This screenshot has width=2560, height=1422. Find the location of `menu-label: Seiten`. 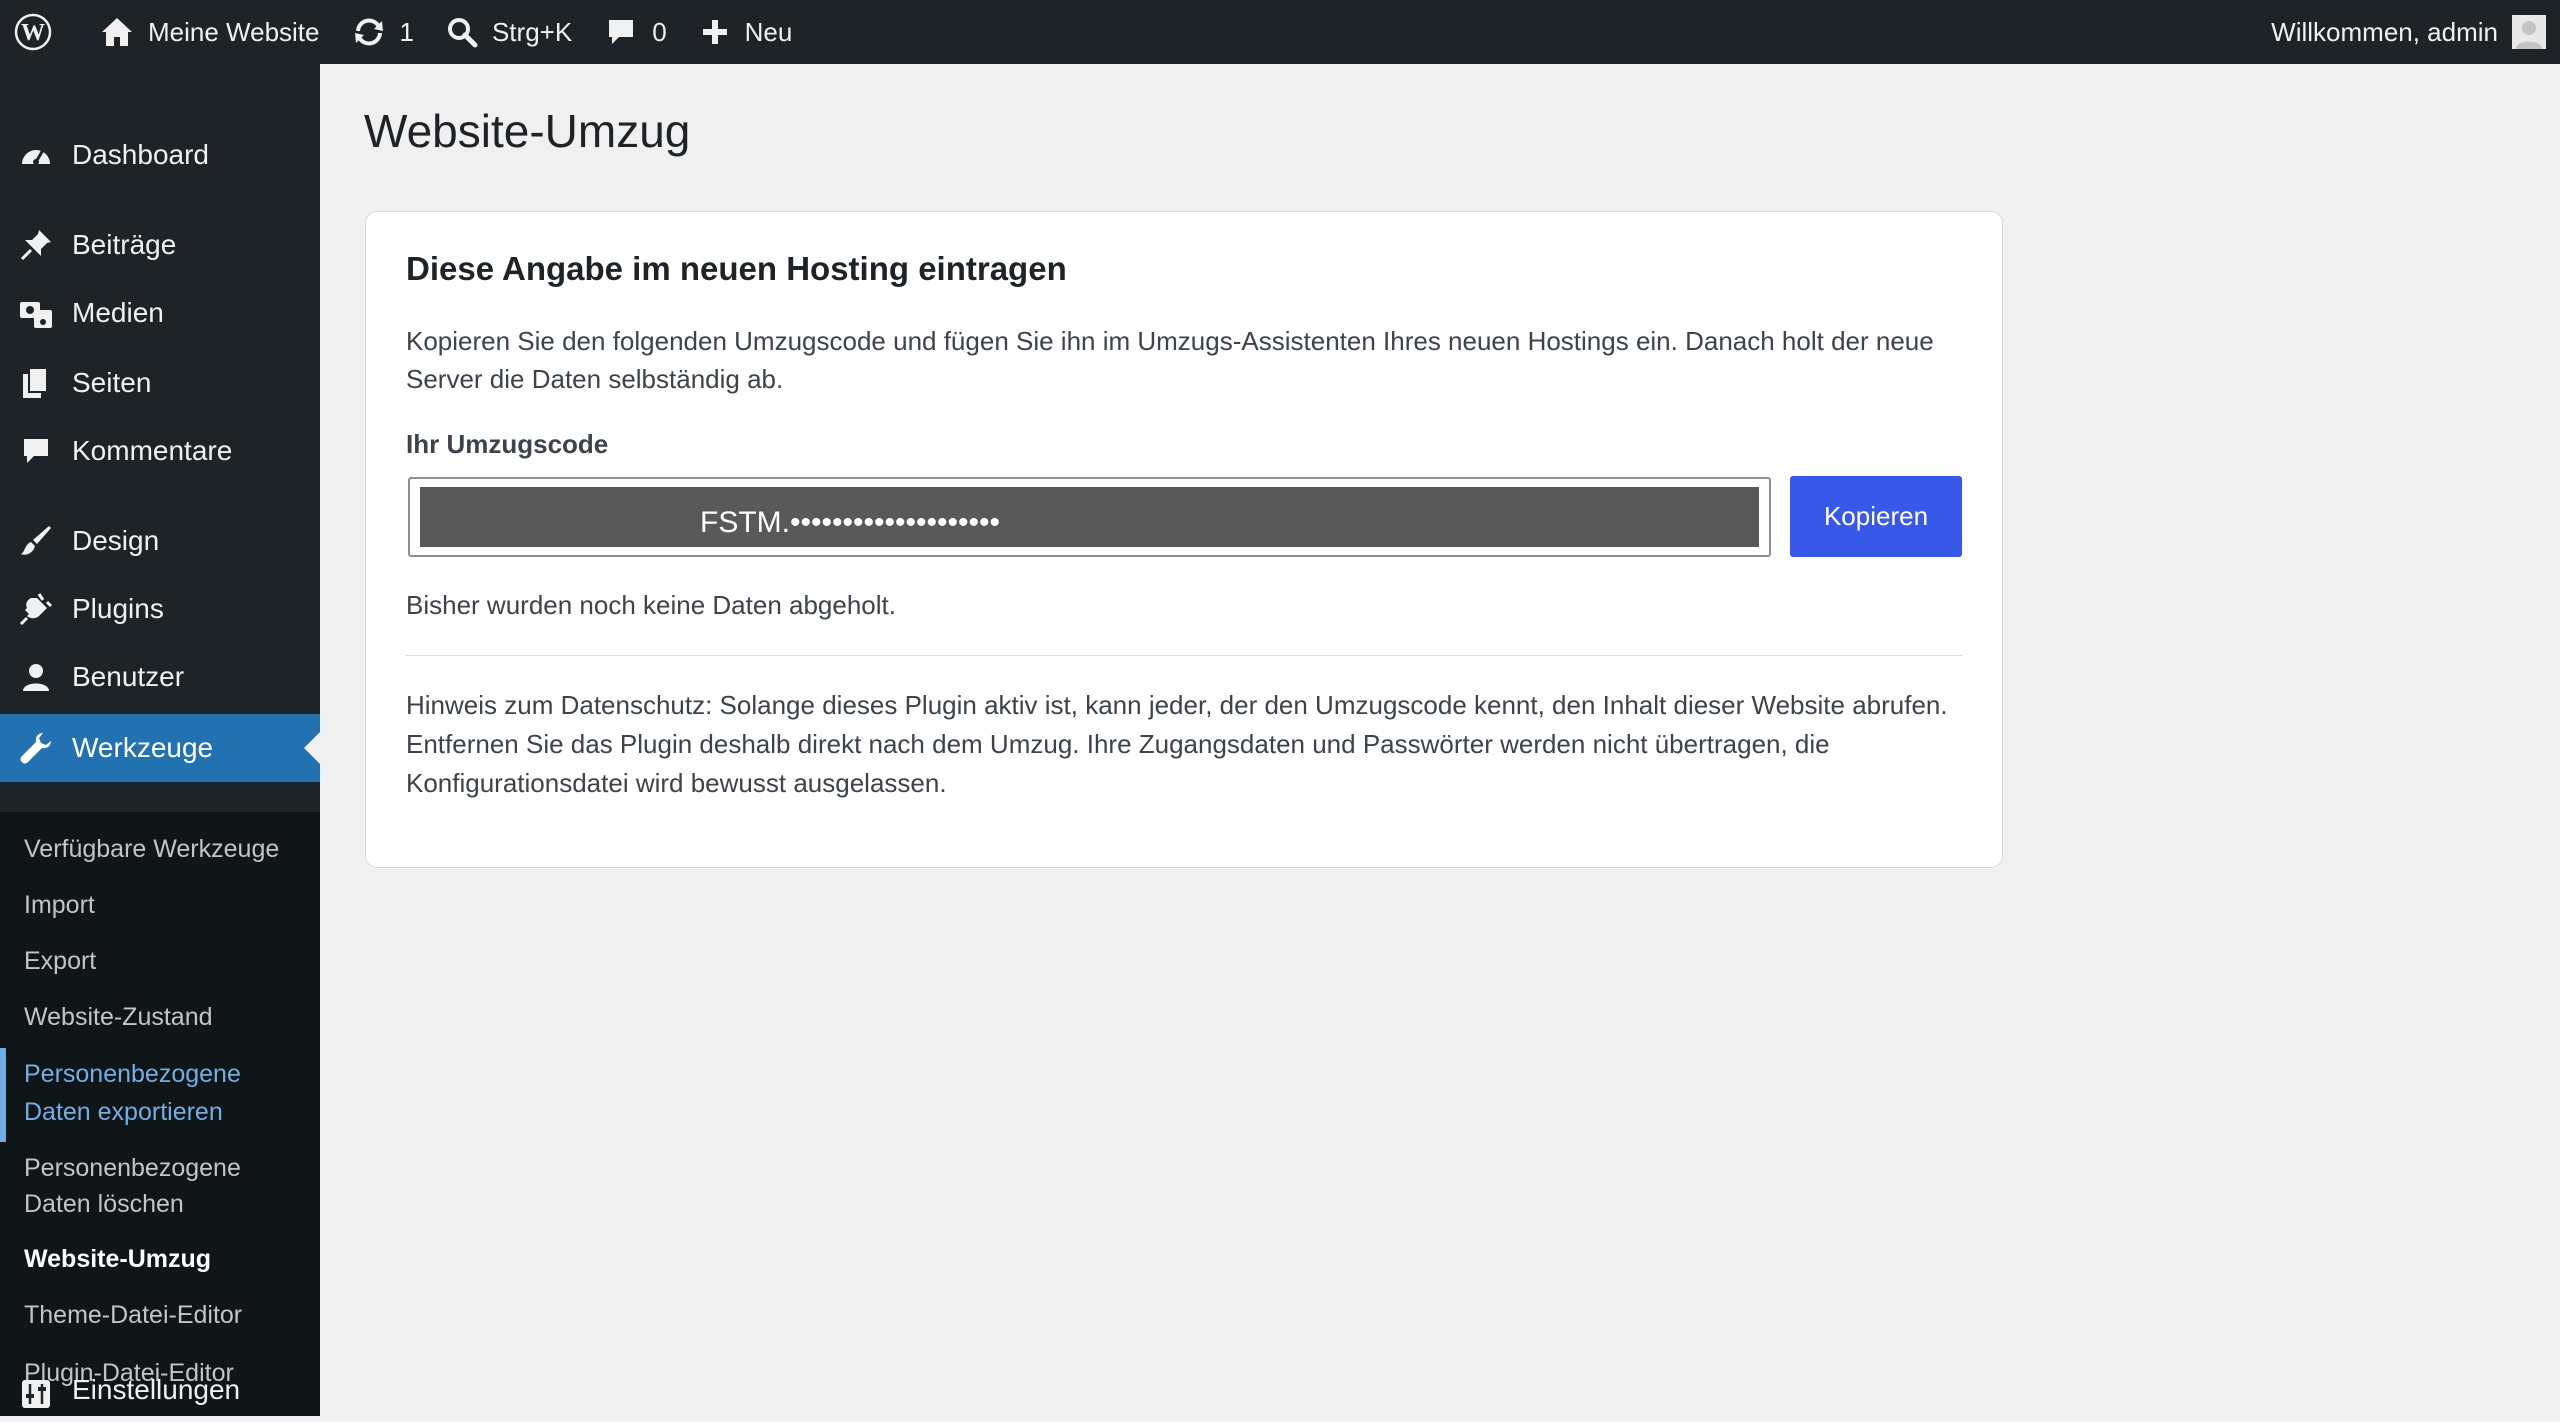

menu-label: Seiten is located at coordinates (112, 382).